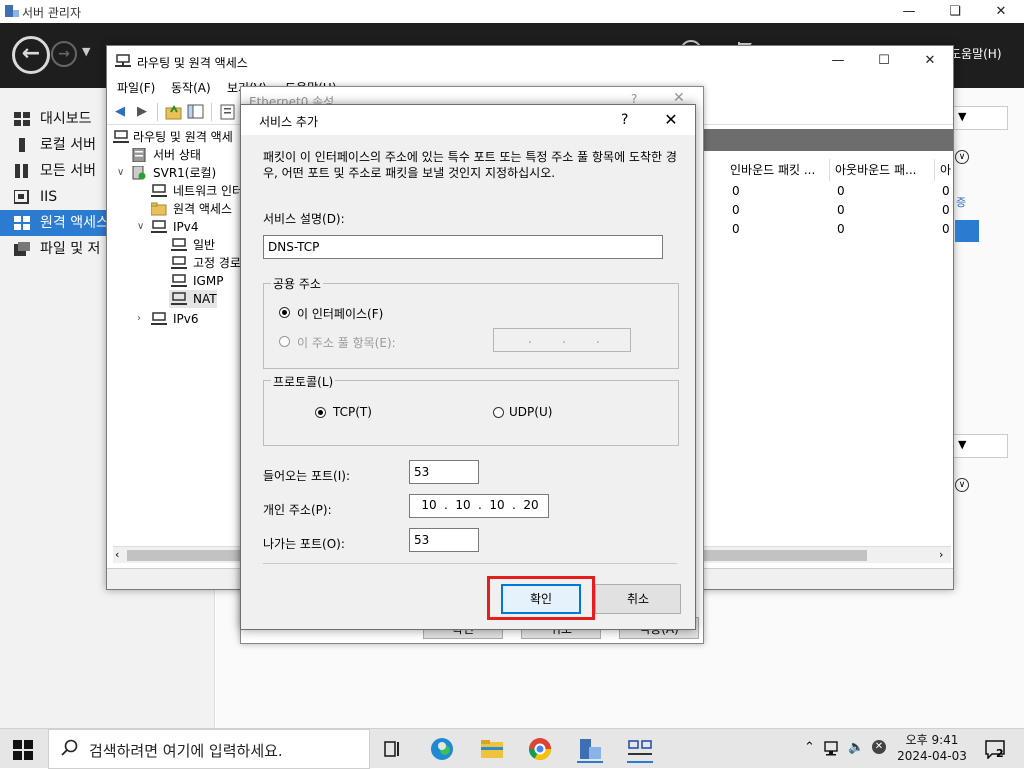 Image resolution: width=1024 pixels, height=769 pixels. Describe the element at coordinates (64, 54) in the screenshot. I see `forward-button: →` at that location.